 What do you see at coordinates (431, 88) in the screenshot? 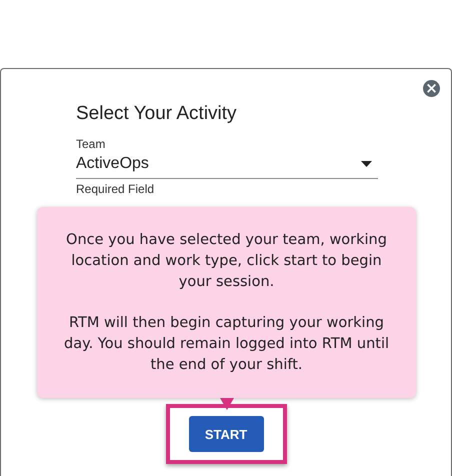
I see `close-button: ×` at bounding box center [431, 88].